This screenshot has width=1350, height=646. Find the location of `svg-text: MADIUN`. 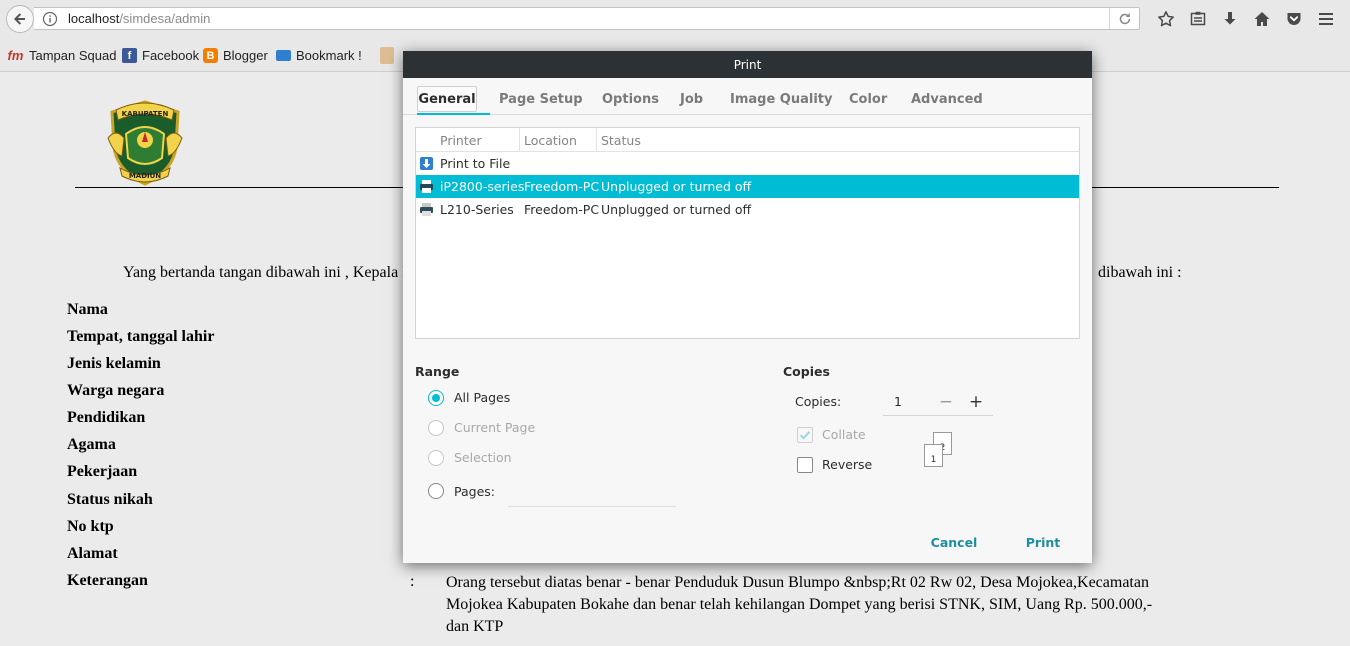

svg-text: MADIUN is located at coordinates (145, 176).